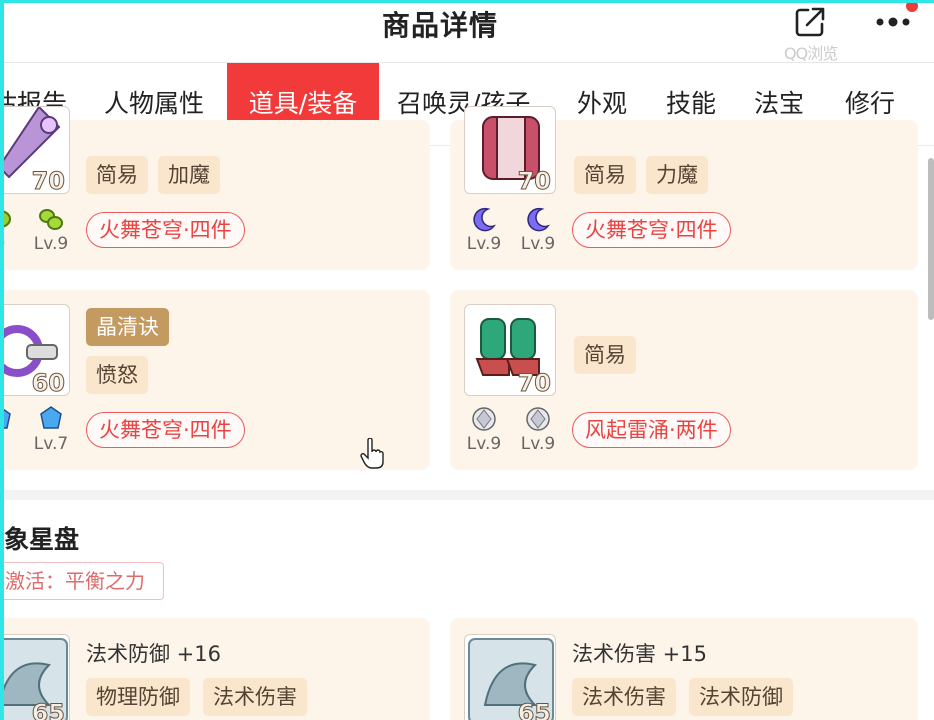 The image size is (934, 720). Describe the element at coordinates (684, 669) in the screenshot. I see `star-card: 65 法术伤害 +15 法术伤害 法术防御` at that location.